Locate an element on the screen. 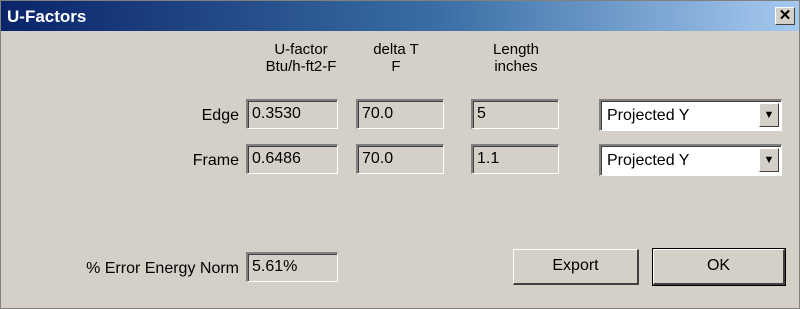 Image resolution: width=800 pixels, height=309 pixels. header-length-unit: inches is located at coordinates (516, 66).